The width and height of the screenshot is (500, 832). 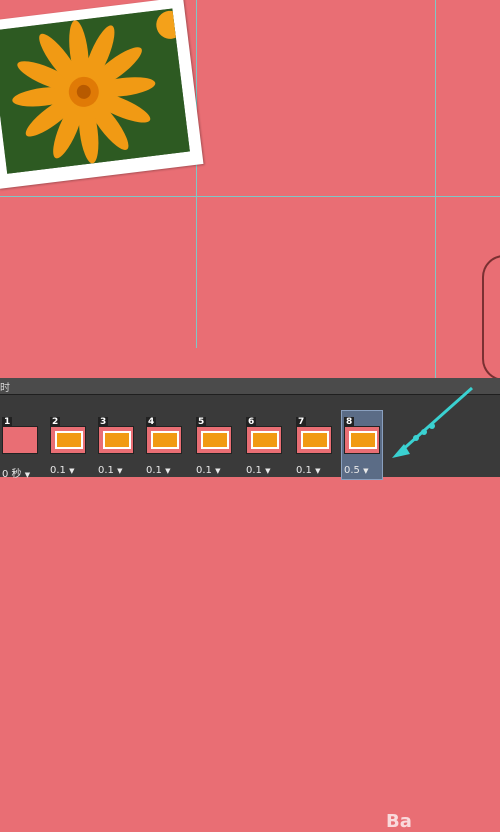 I want to click on frame-4: 4 0.1 ▼, so click(x=164, y=445).